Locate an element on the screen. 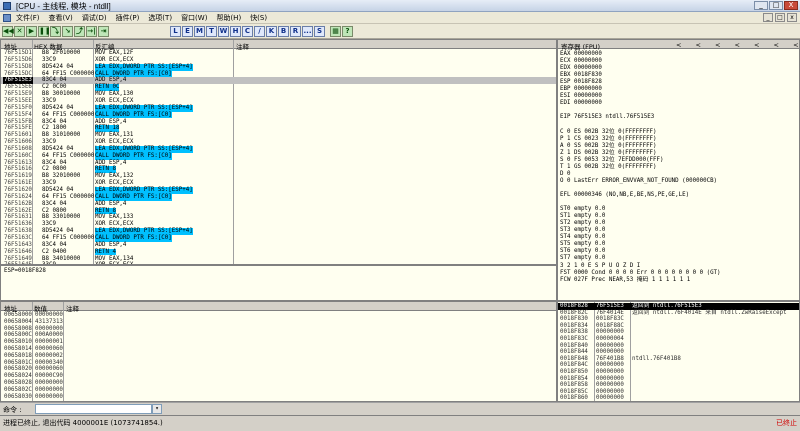 The image size is (800, 431). menu-item: 选项(T) is located at coordinates (160, 18).